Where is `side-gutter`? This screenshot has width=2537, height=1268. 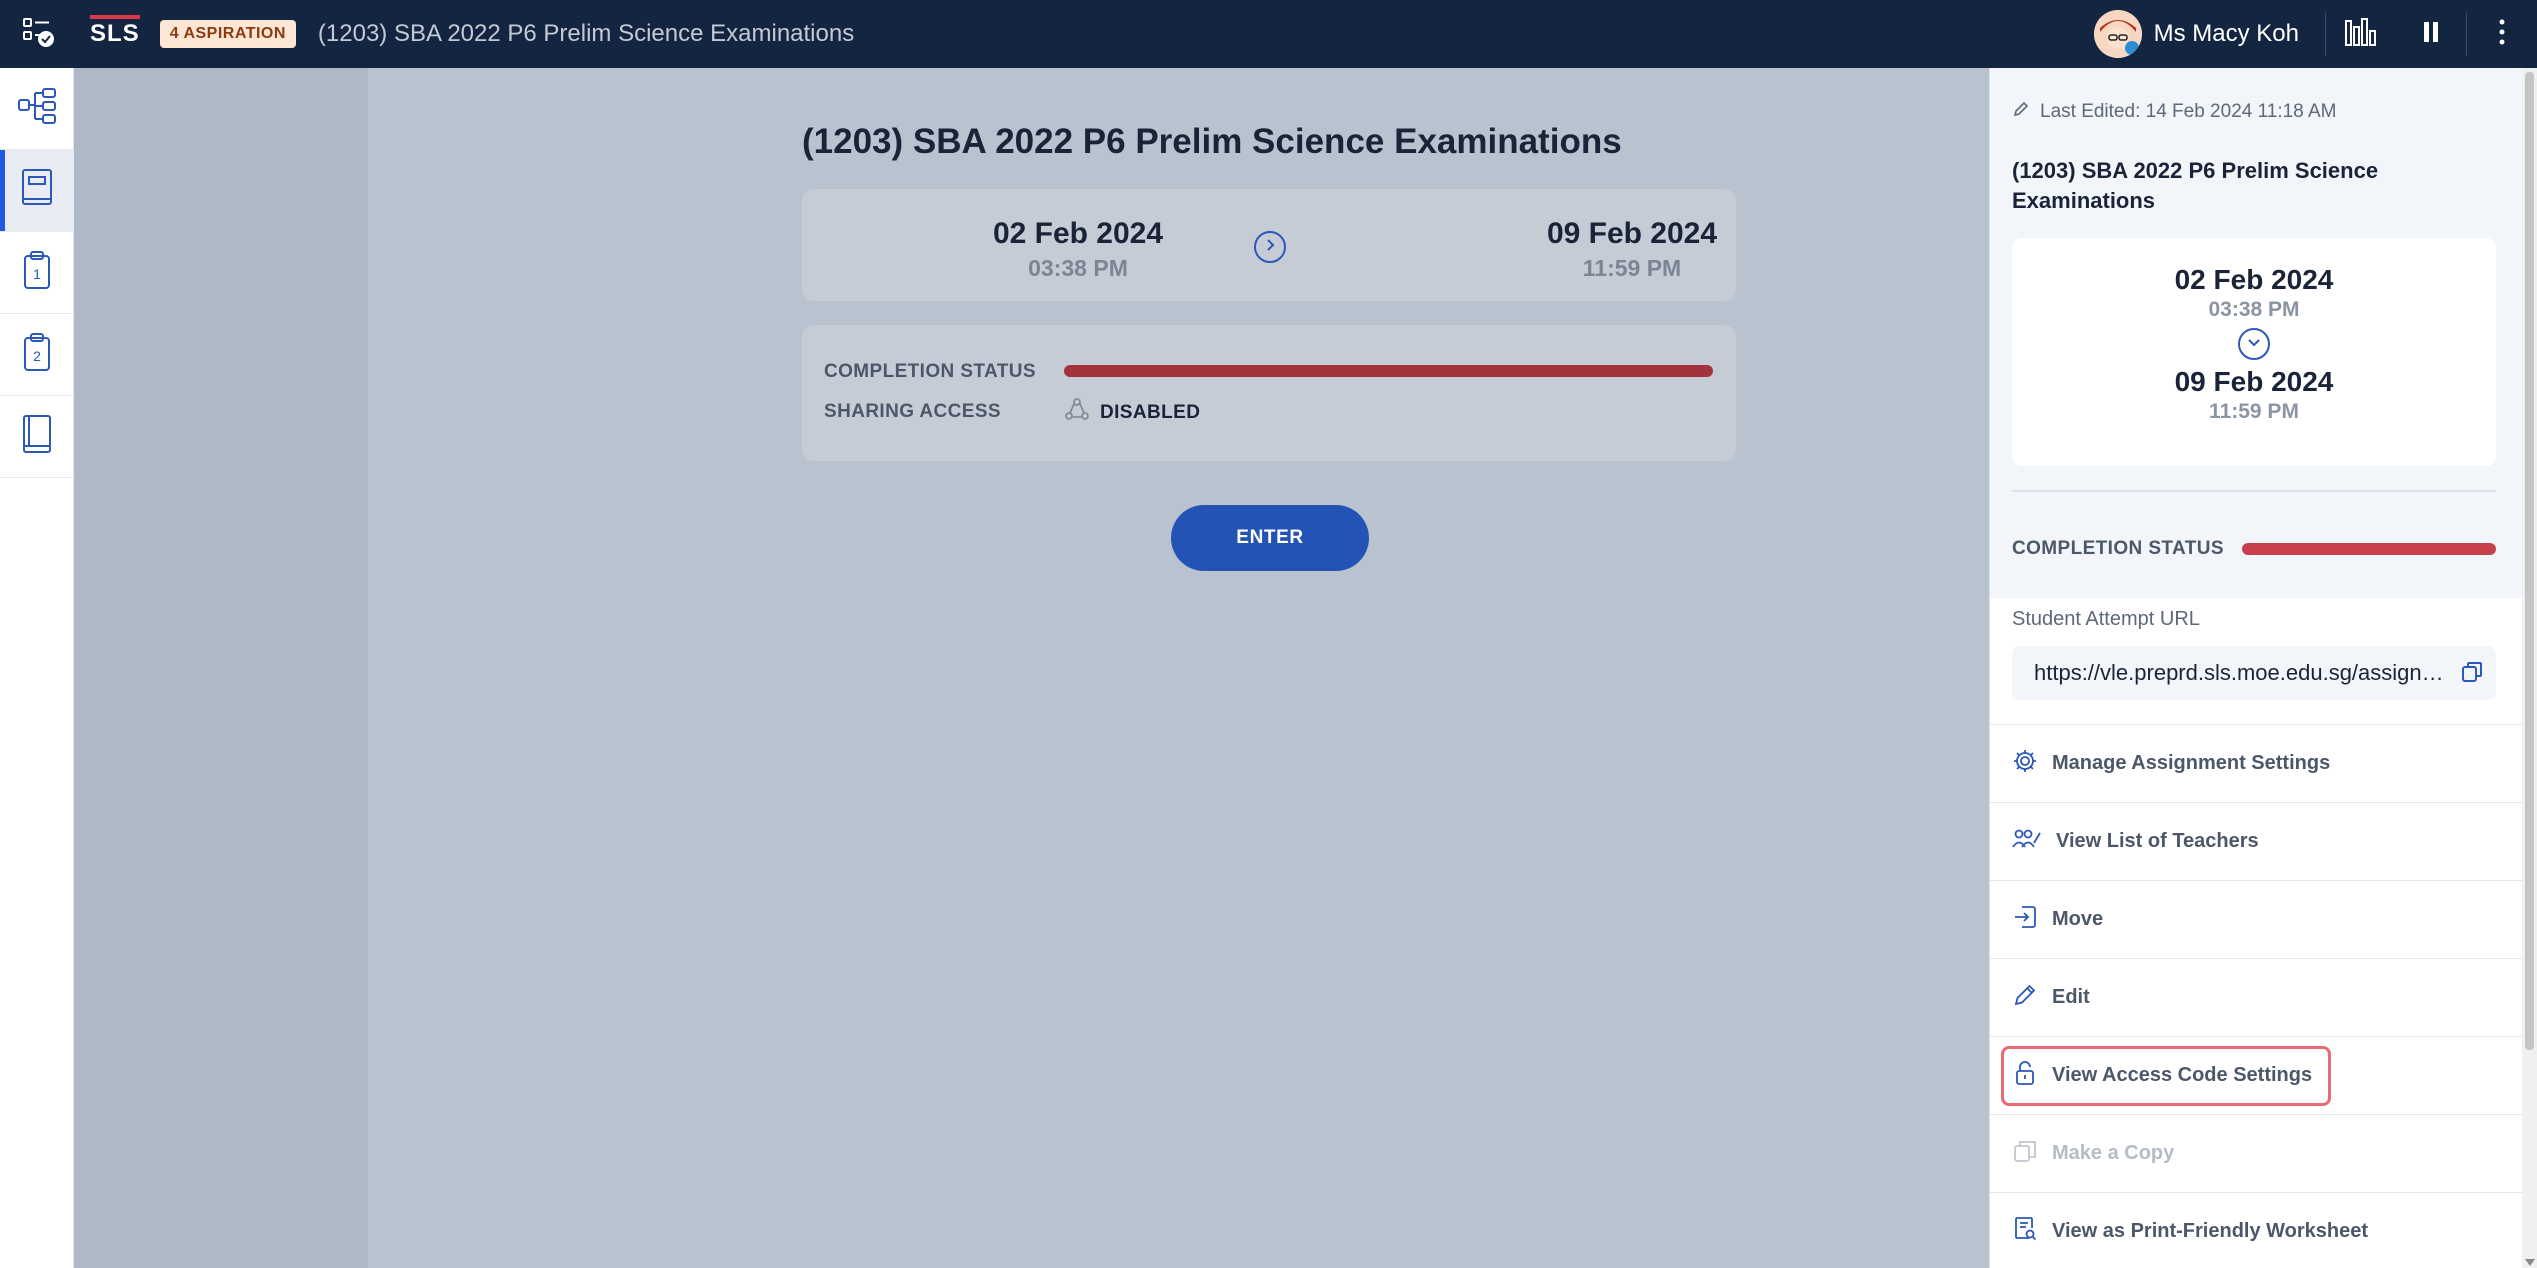 side-gutter is located at coordinates (221, 668).